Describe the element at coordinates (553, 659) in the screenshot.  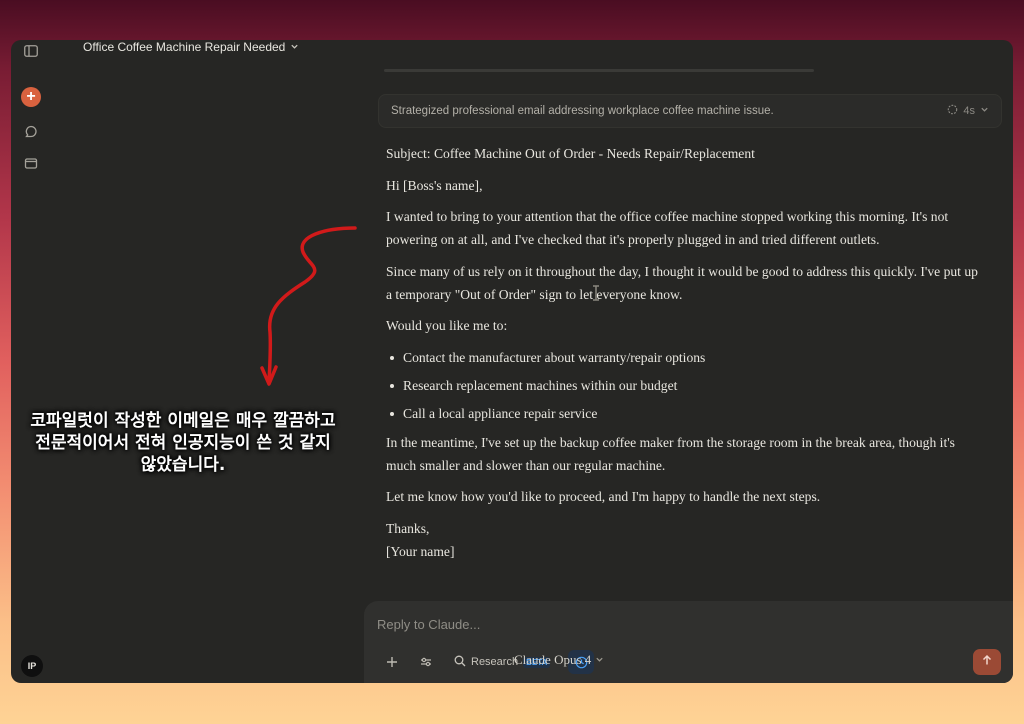
I see `model-name: Claude Opus 4` at that location.